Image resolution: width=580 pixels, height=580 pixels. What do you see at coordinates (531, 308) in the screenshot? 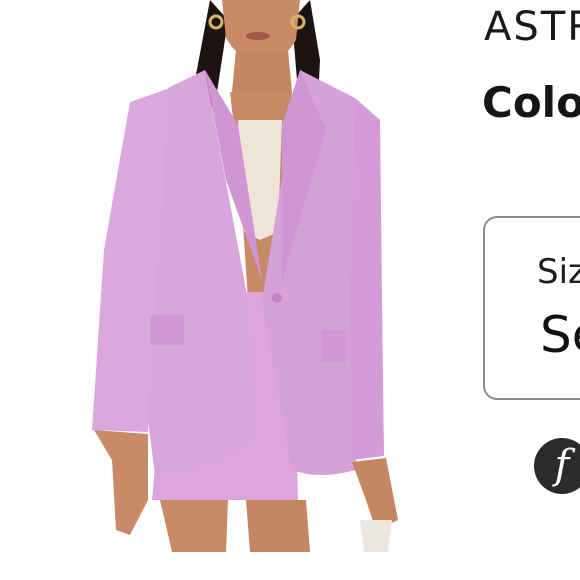
I see `size-selector: Siz Se` at bounding box center [531, 308].